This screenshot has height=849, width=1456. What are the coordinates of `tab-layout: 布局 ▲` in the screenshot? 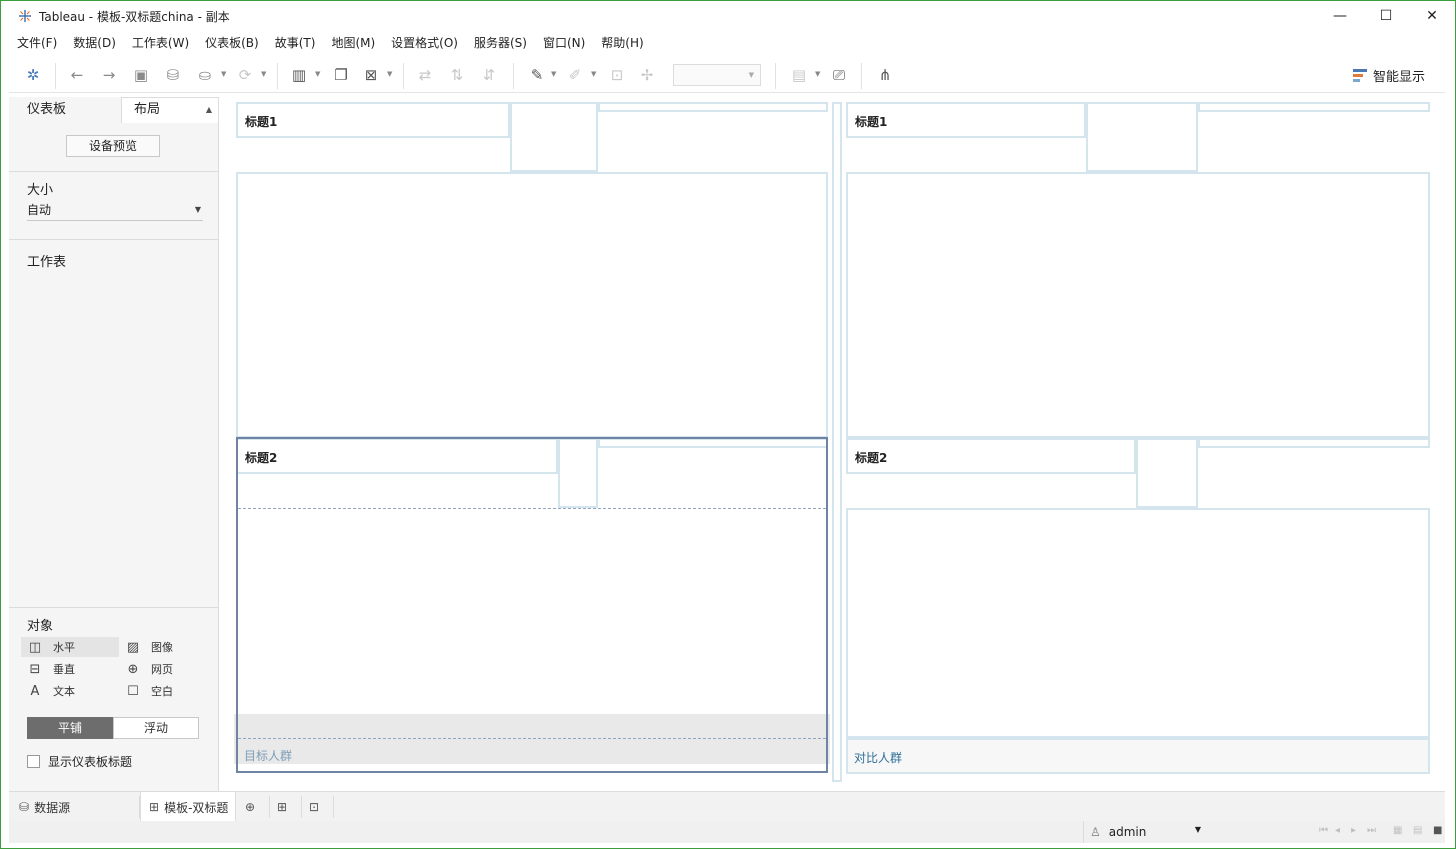 It's located at (170, 110).